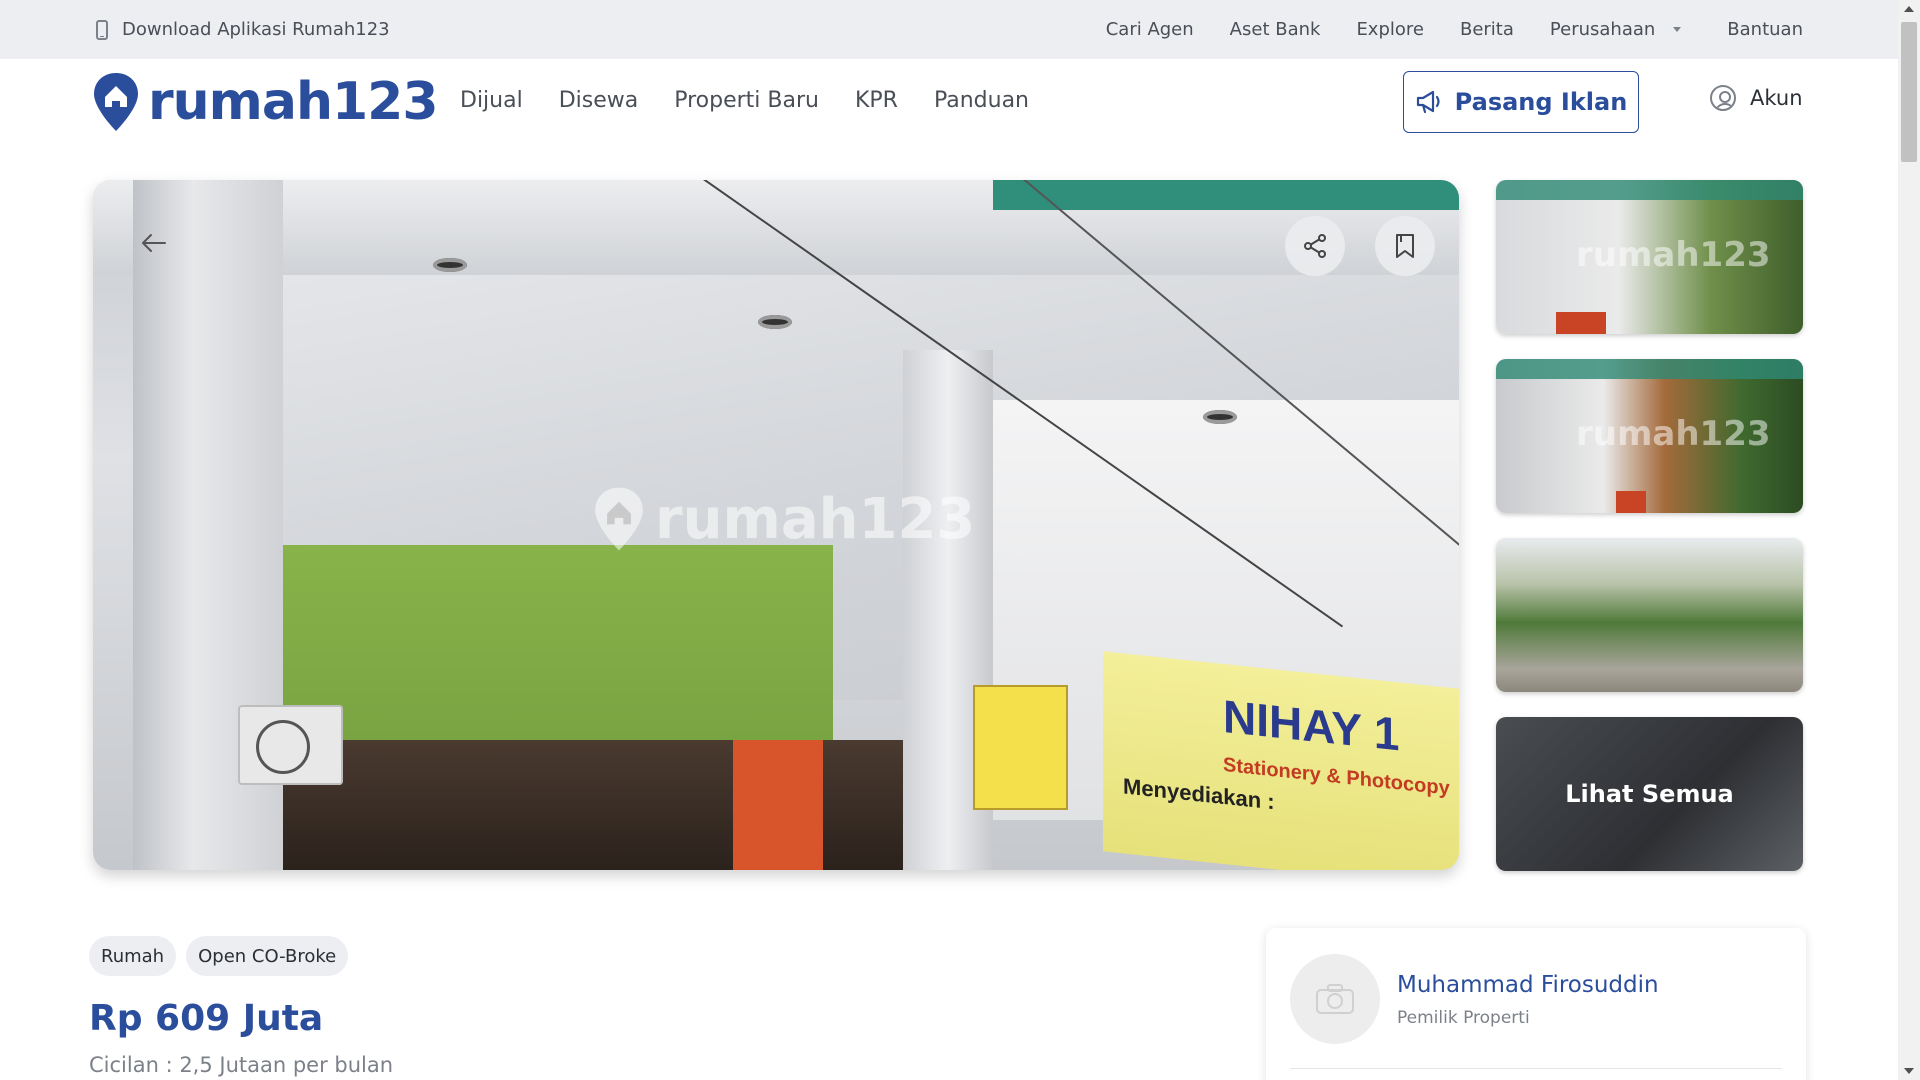 Image resolution: width=1920 pixels, height=1080 pixels. What do you see at coordinates (1528, 985) in the screenshot?
I see `agent-name: Muhammad Firosuddin` at bounding box center [1528, 985].